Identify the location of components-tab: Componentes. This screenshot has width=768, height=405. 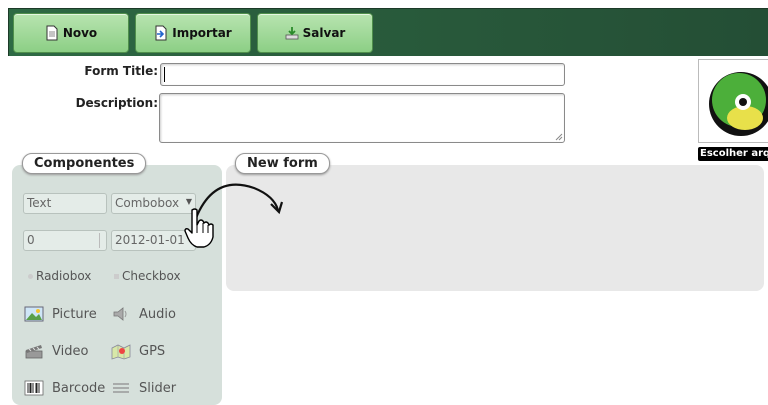
(84, 163).